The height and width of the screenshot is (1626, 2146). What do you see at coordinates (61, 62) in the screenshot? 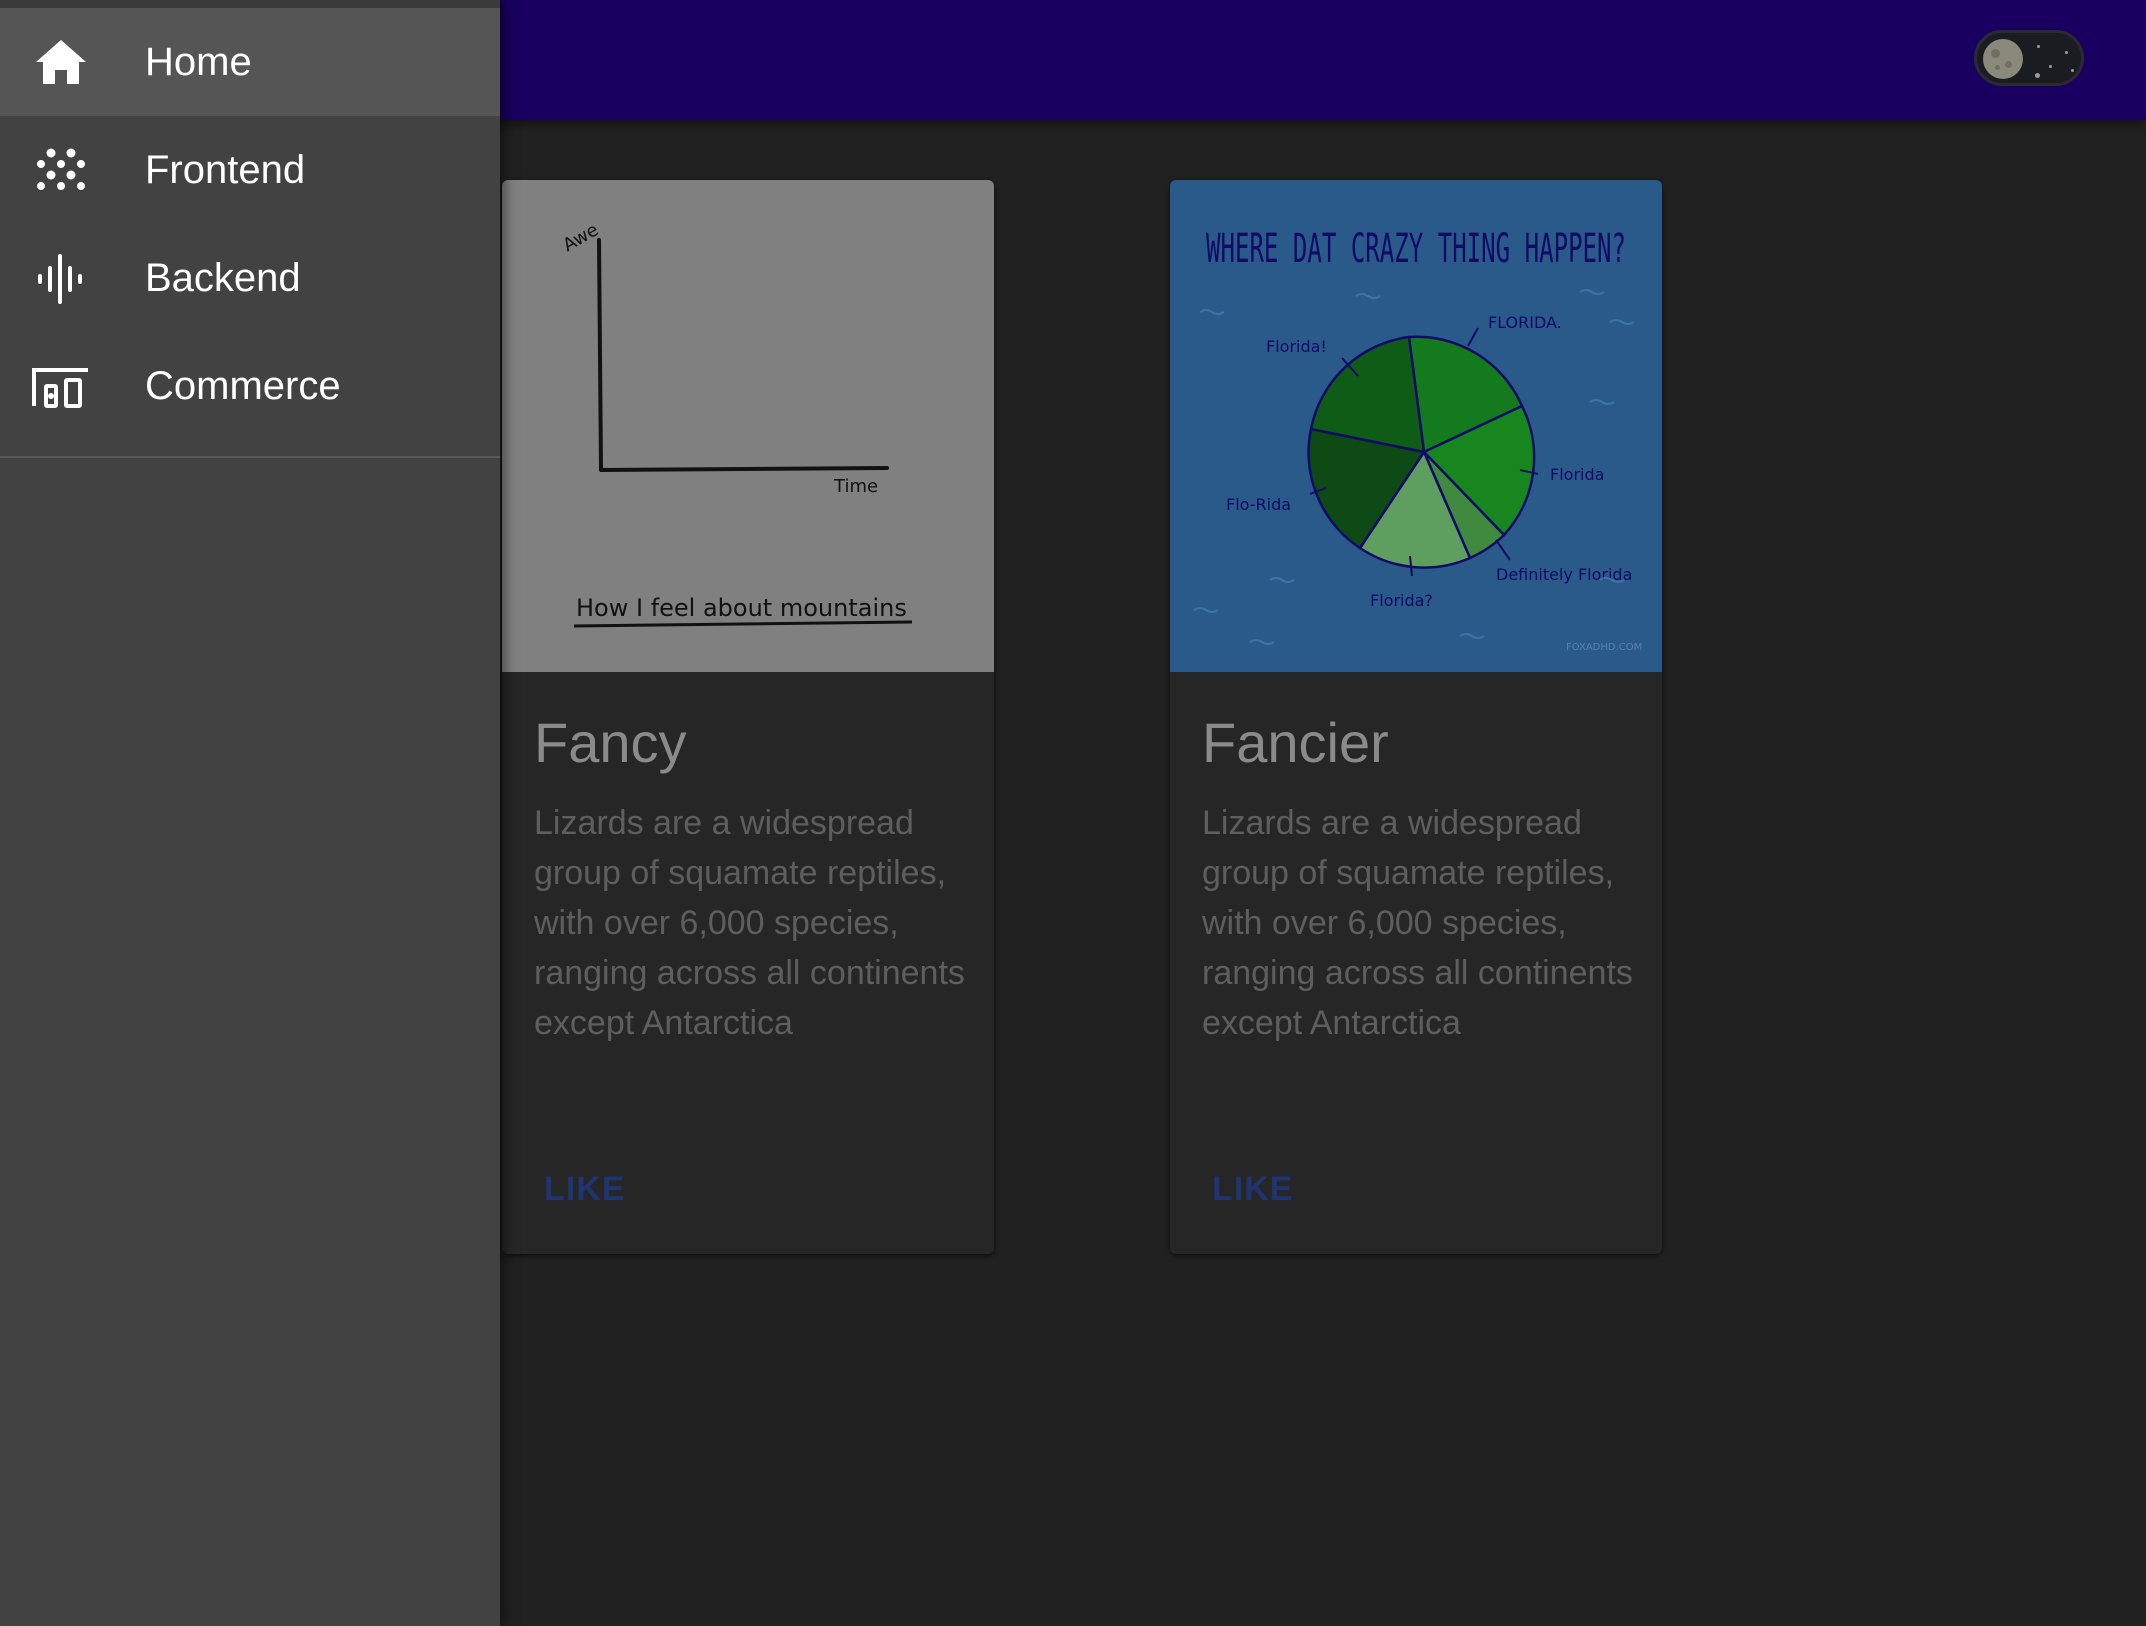
I see `home-icon` at bounding box center [61, 62].